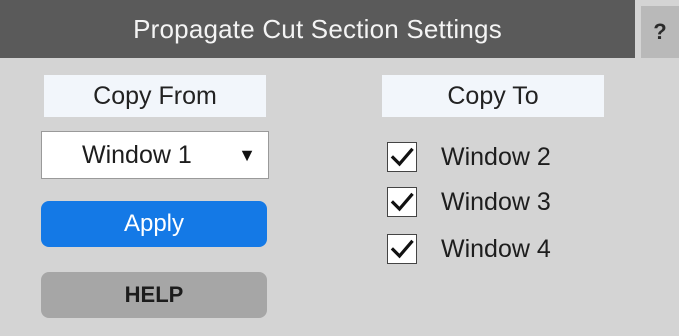 This screenshot has width=679, height=336. What do you see at coordinates (154, 295) in the screenshot?
I see `help-button: HELP` at bounding box center [154, 295].